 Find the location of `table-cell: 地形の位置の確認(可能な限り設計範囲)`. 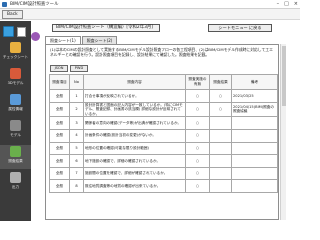

table-cell: 地形の位置の確認(可能な限り設計範囲) is located at coordinates (134, 148).